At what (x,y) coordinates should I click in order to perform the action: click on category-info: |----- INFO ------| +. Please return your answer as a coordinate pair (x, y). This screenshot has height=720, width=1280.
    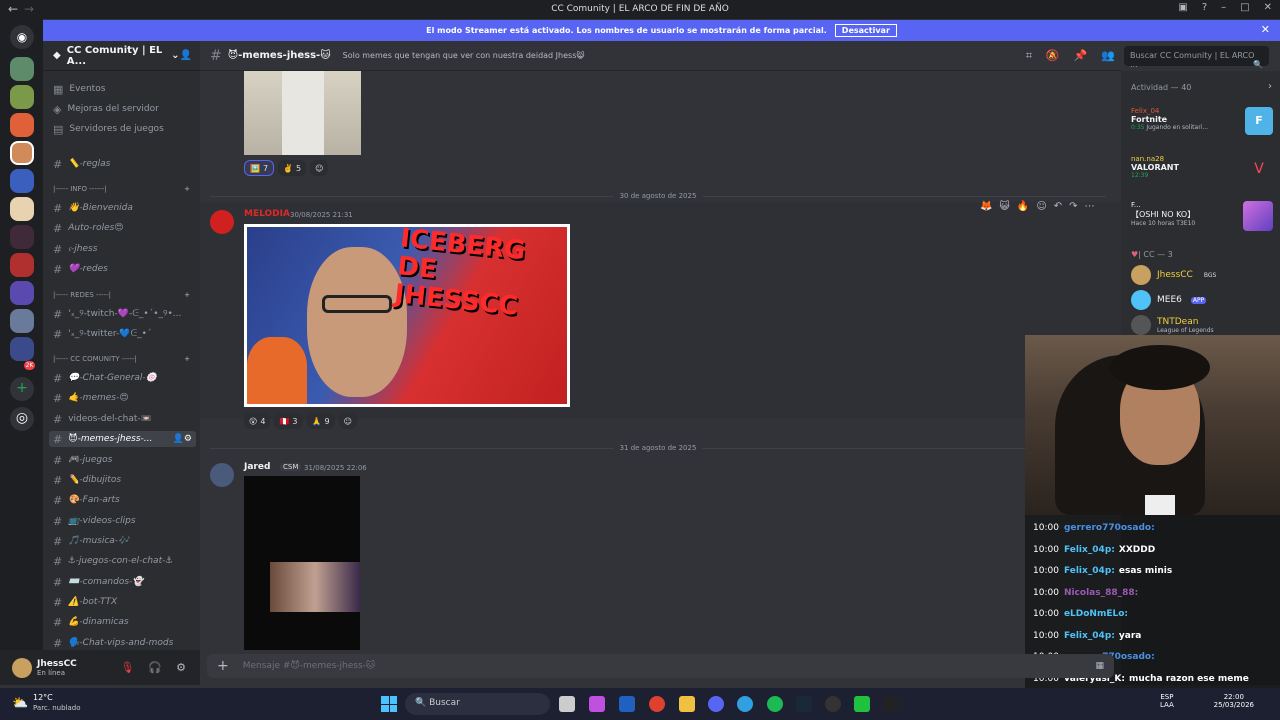
    Looking at the image, I should click on (121, 189).